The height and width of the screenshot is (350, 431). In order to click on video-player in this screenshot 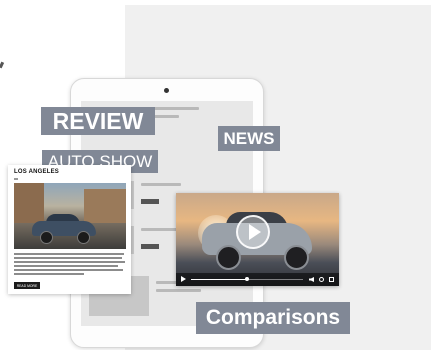, I will do `click(257, 239)`.